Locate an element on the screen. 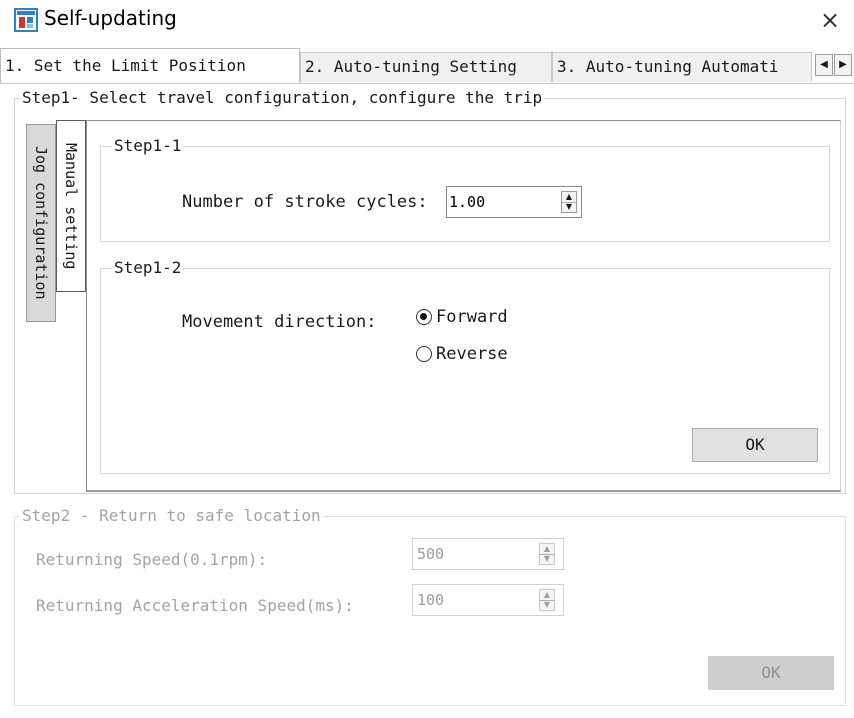 The image size is (854, 718). step1-2-group-title: Step1-2 is located at coordinates (148, 268).